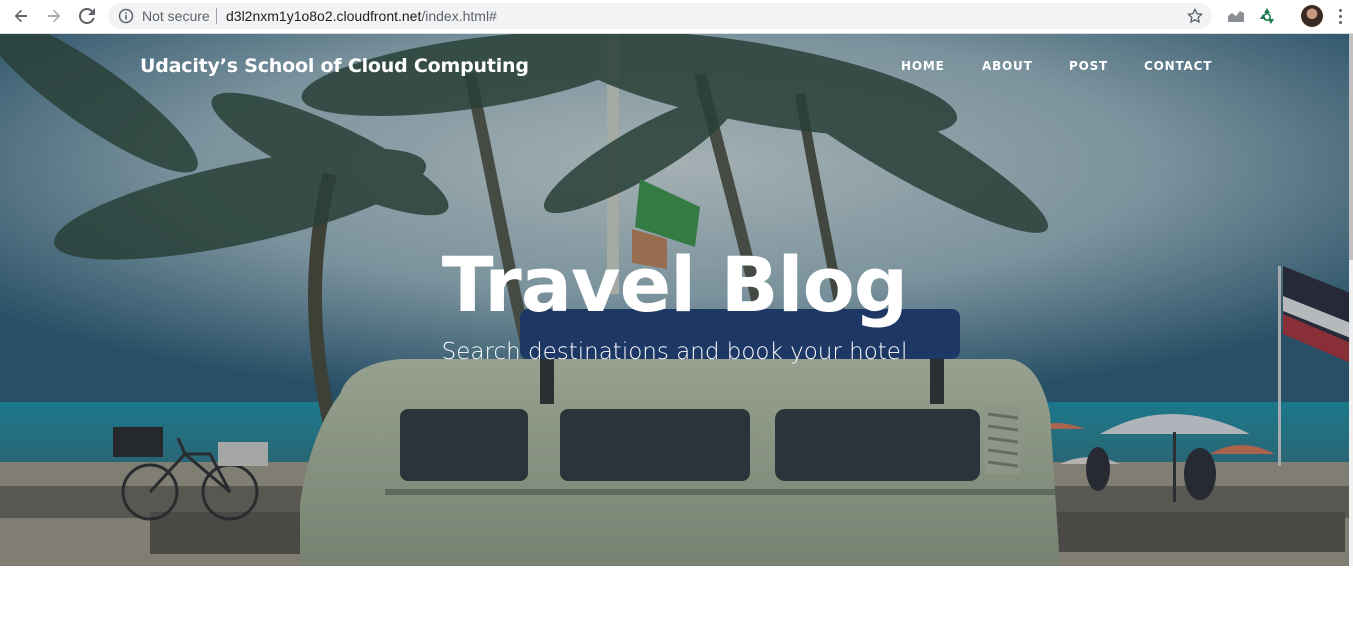  Describe the element at coordinates (126, 16) in the screenshot. I see `info-icon` at that location.